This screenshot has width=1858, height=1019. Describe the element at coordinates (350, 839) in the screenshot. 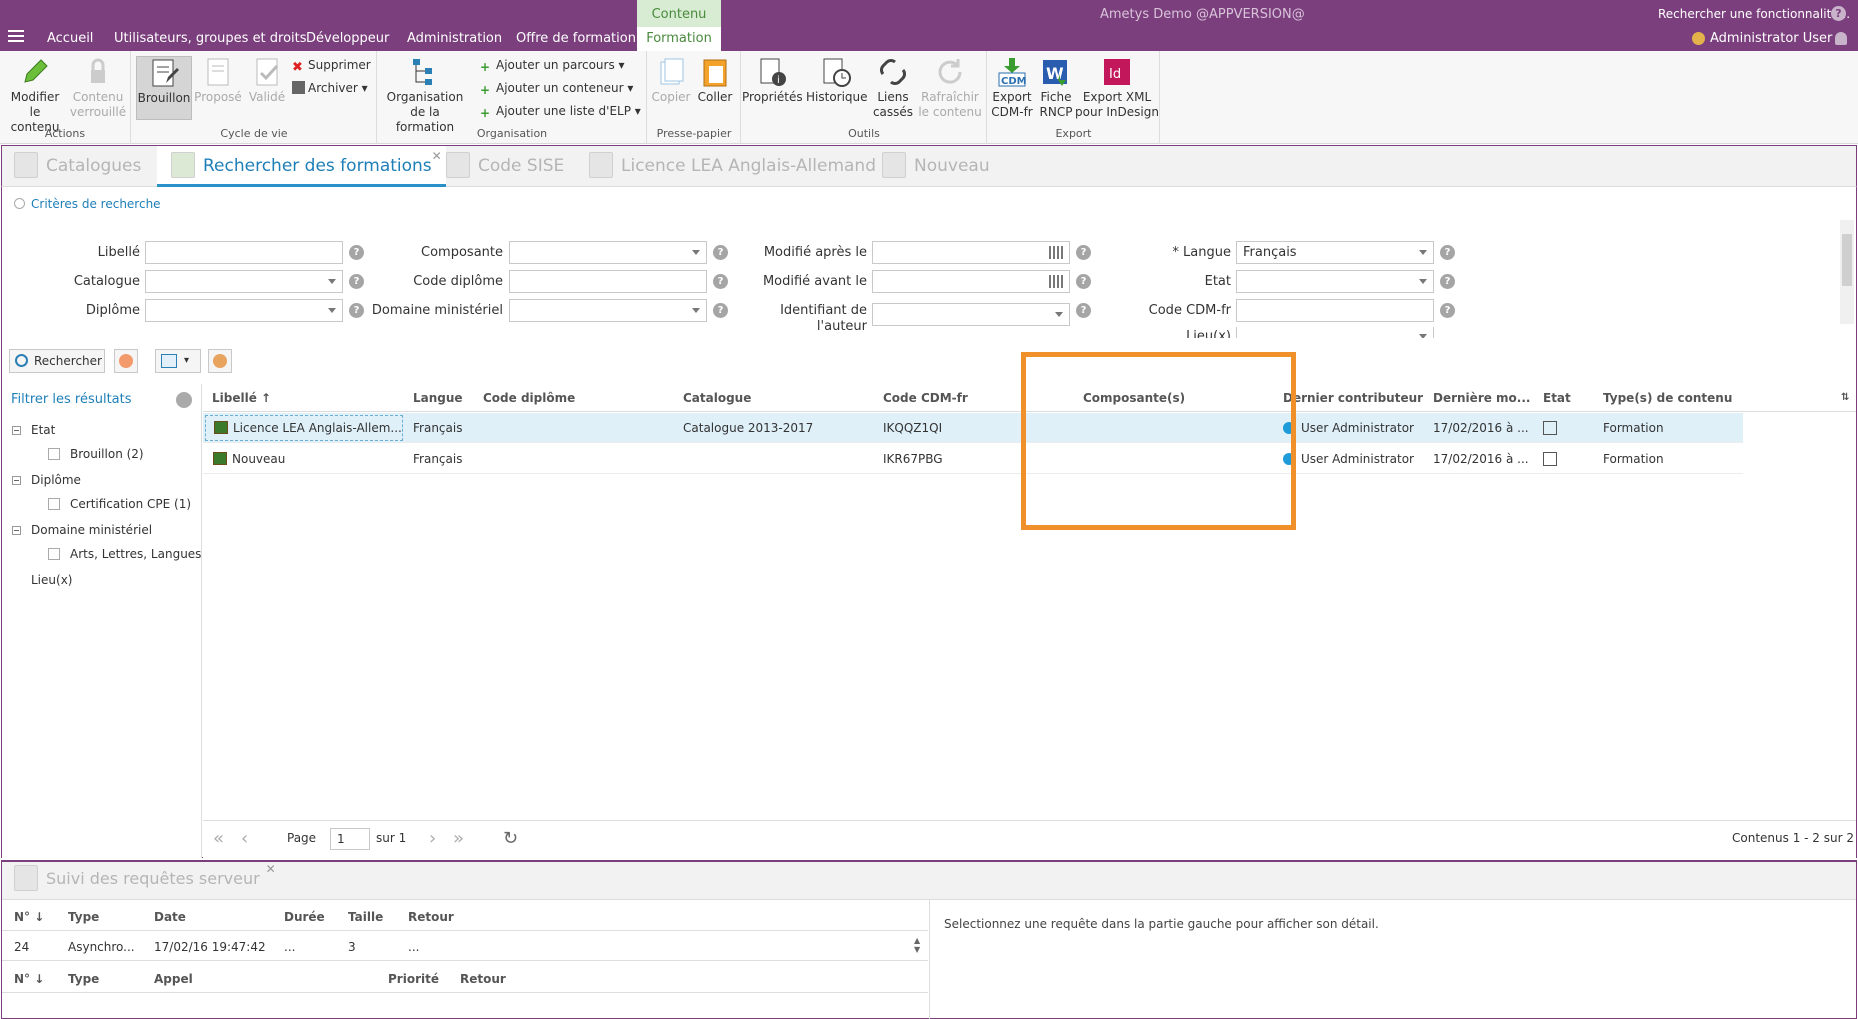

I see `page-number-input: 1` at that location.